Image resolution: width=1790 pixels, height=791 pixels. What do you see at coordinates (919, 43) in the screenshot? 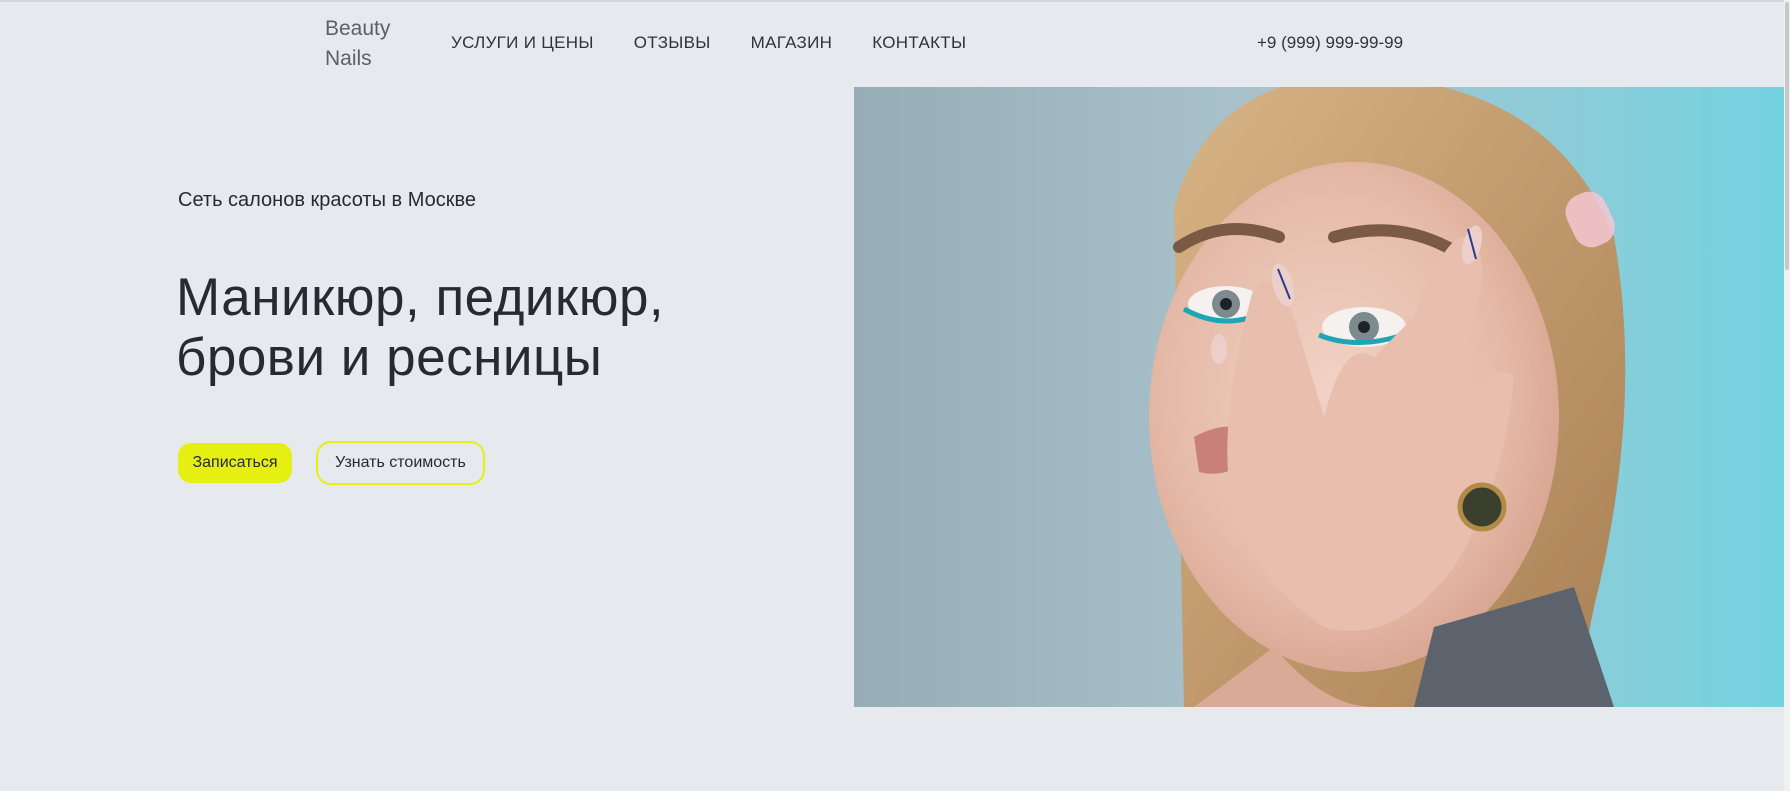
I see `nav-item-contacts: КОНТАКТЫ` at bounding box center [919, 43].